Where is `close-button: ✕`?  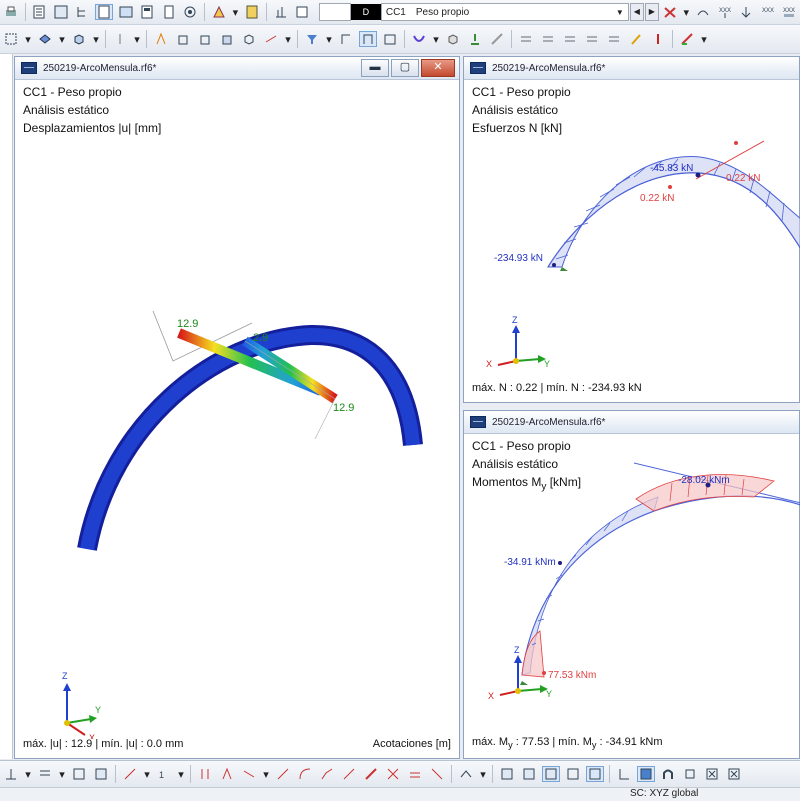
close-button: ✕ is located at coordinates (438, 68).